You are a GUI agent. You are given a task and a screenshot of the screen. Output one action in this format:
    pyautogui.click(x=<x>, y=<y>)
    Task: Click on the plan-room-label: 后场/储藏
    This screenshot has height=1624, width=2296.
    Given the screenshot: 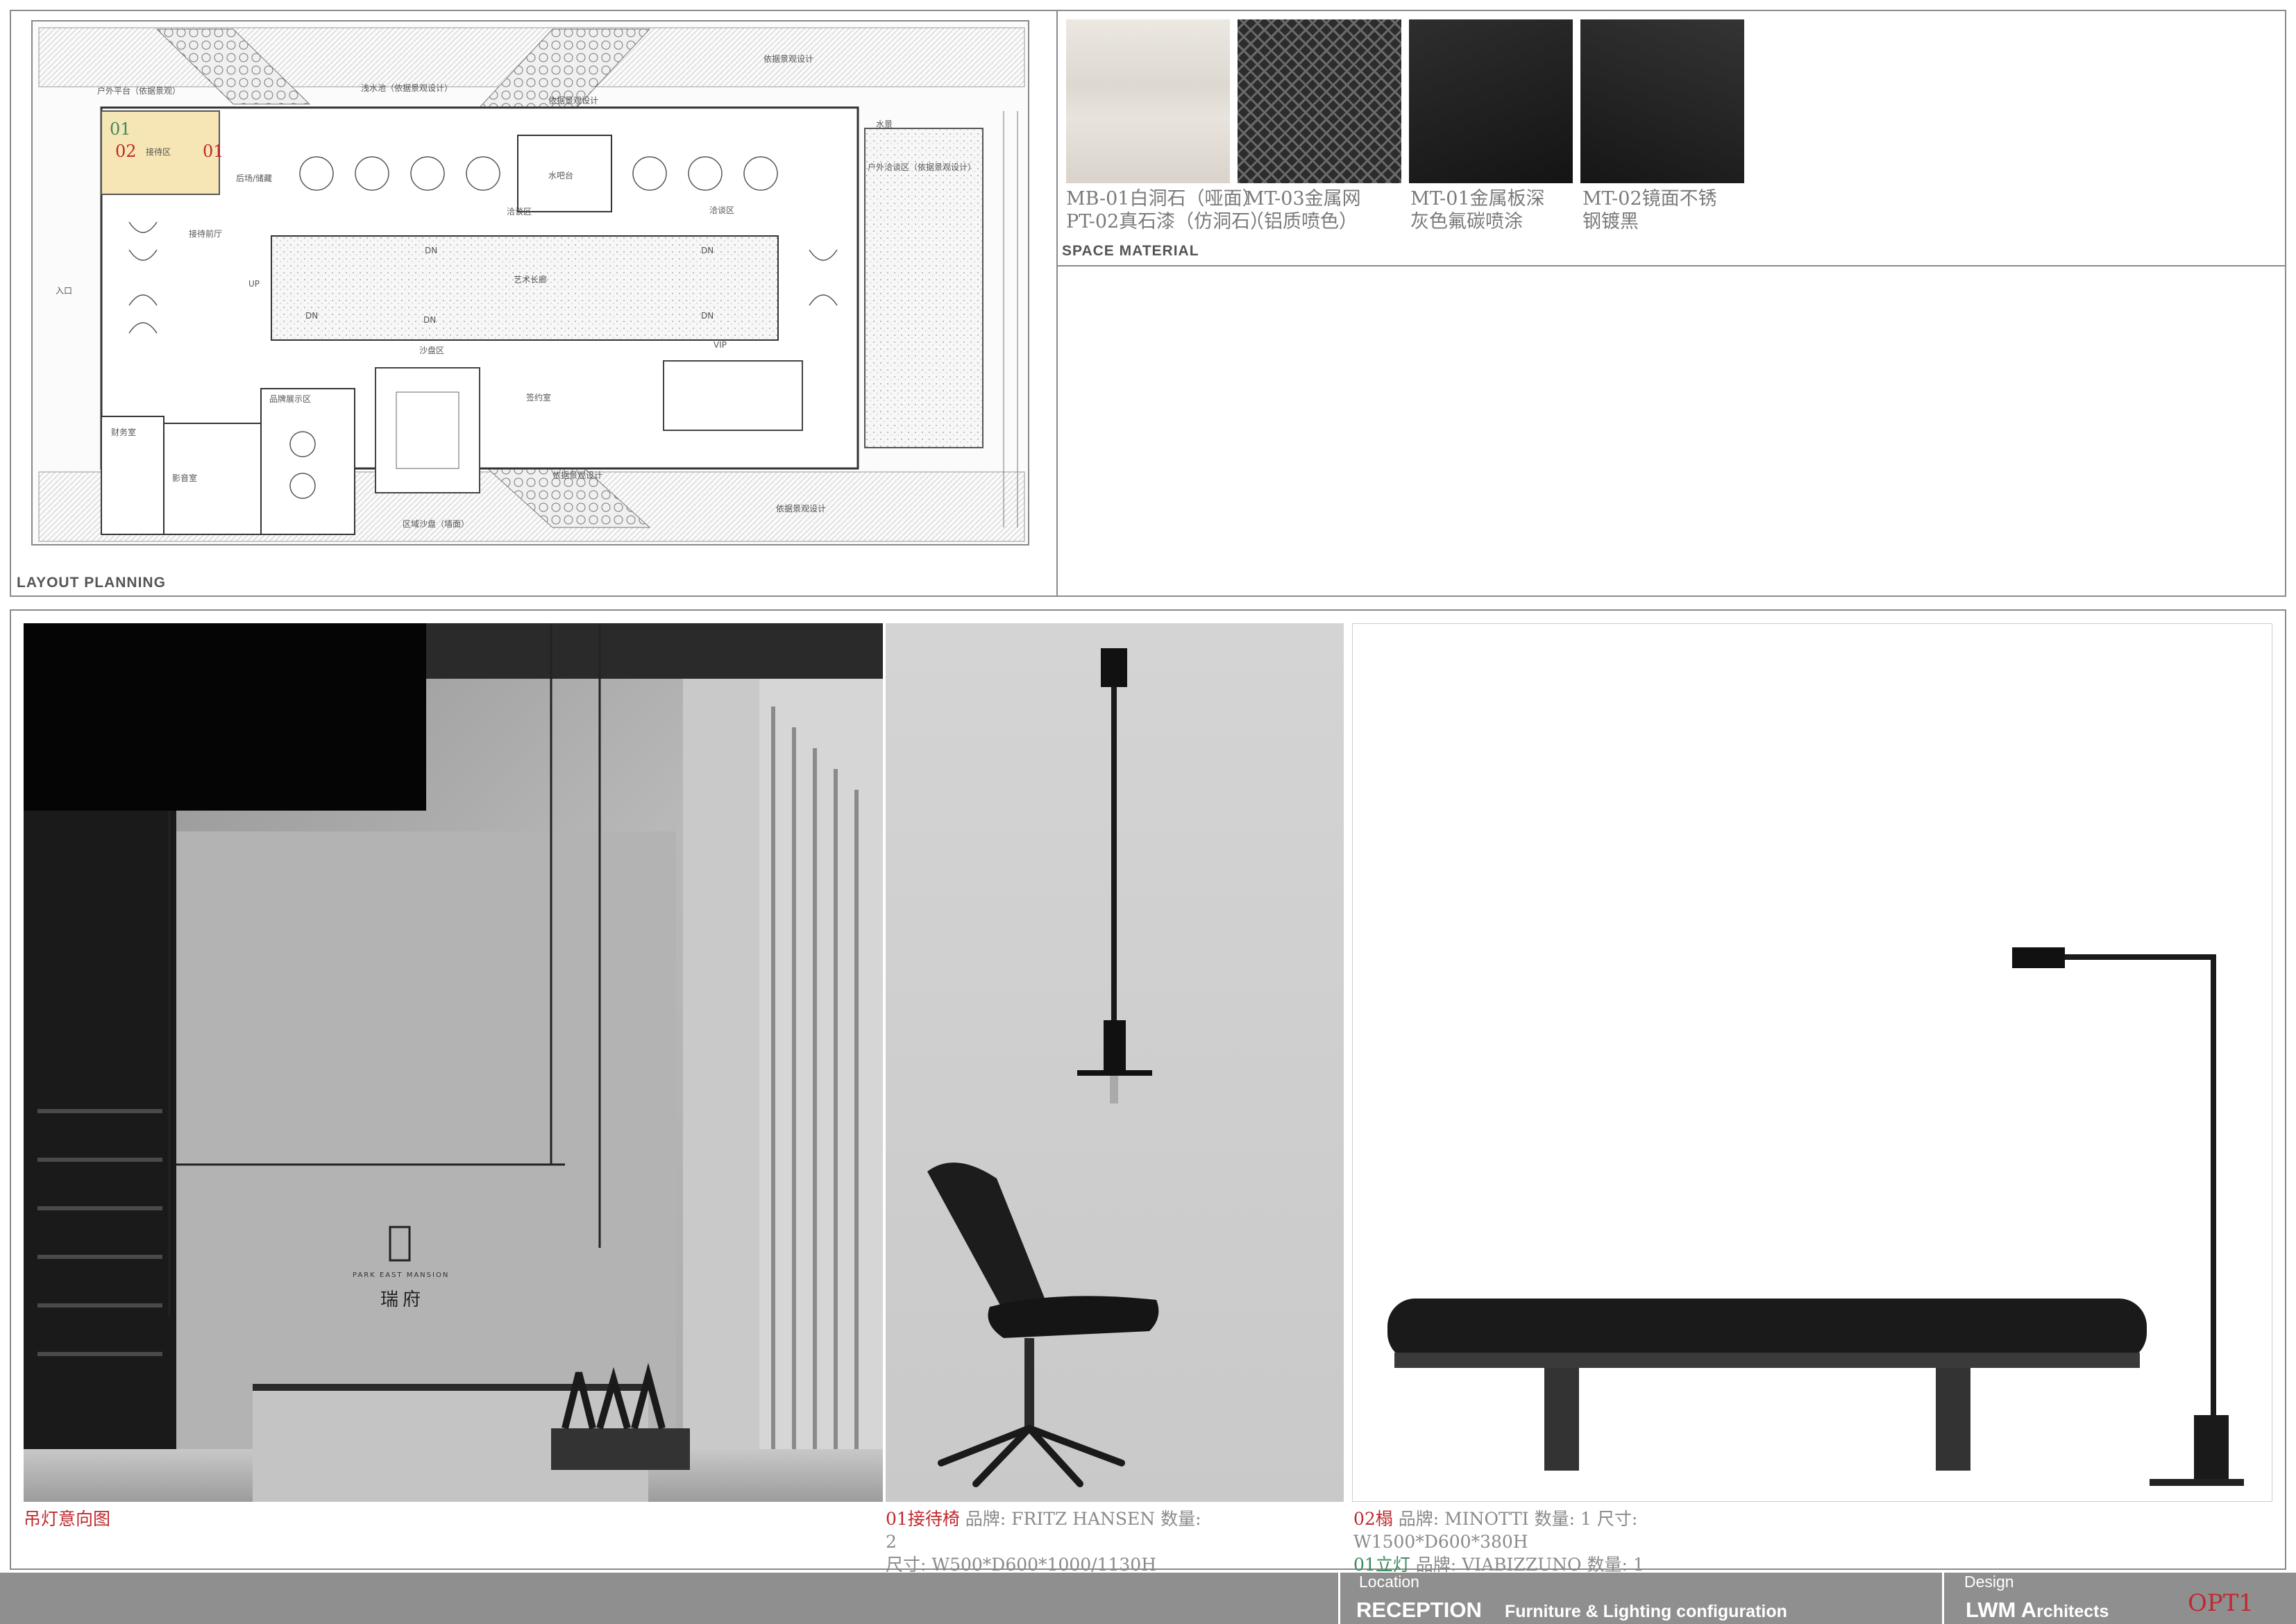 What is the action you would take?
    pyautogui.click(x=254, y=178)
    